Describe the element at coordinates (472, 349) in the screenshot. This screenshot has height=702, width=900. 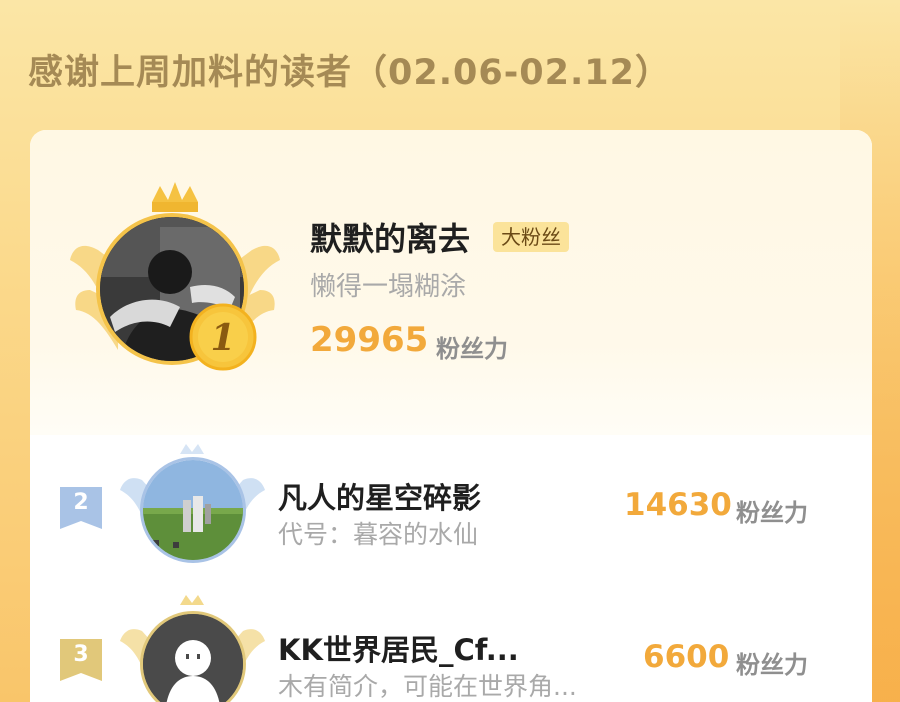
I see `top-fan-score-unit: 粉丝力` at that location.